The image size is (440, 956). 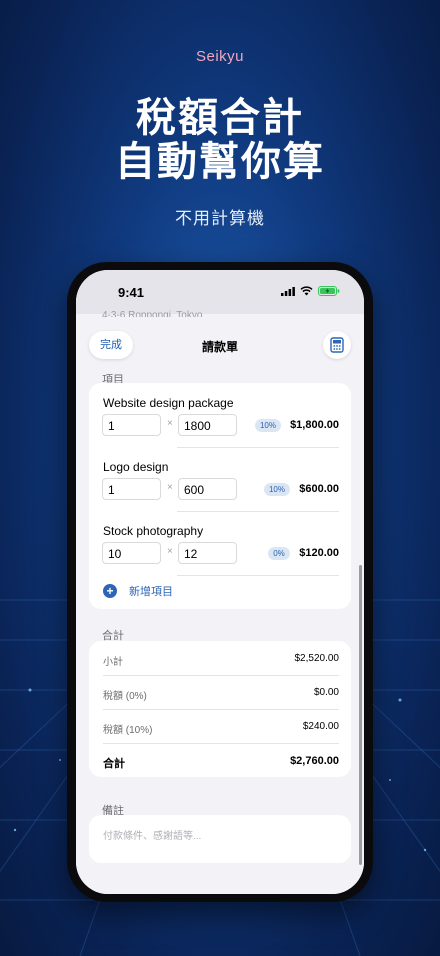 What do you see at coordinates (153, 531) in the screenshot?
I see `item-name: Stock photography` at bounding box center [153, 531].